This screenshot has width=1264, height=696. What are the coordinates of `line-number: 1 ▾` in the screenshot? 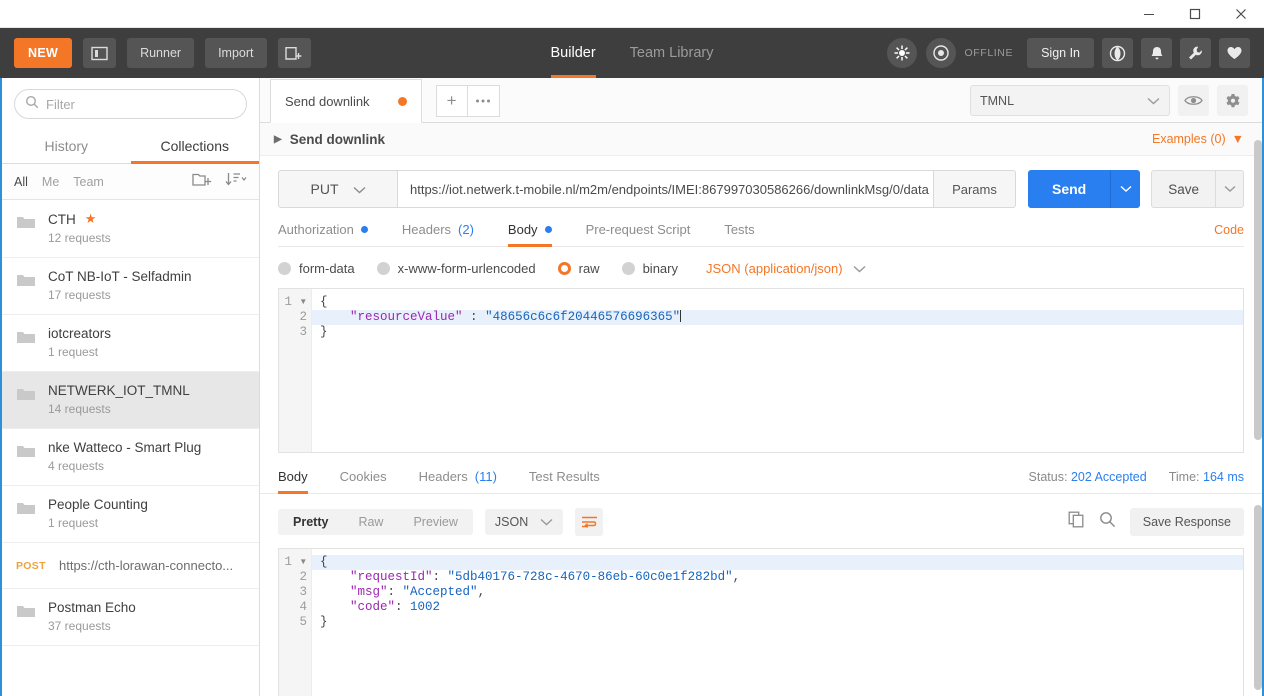 It's located at (295, 562).